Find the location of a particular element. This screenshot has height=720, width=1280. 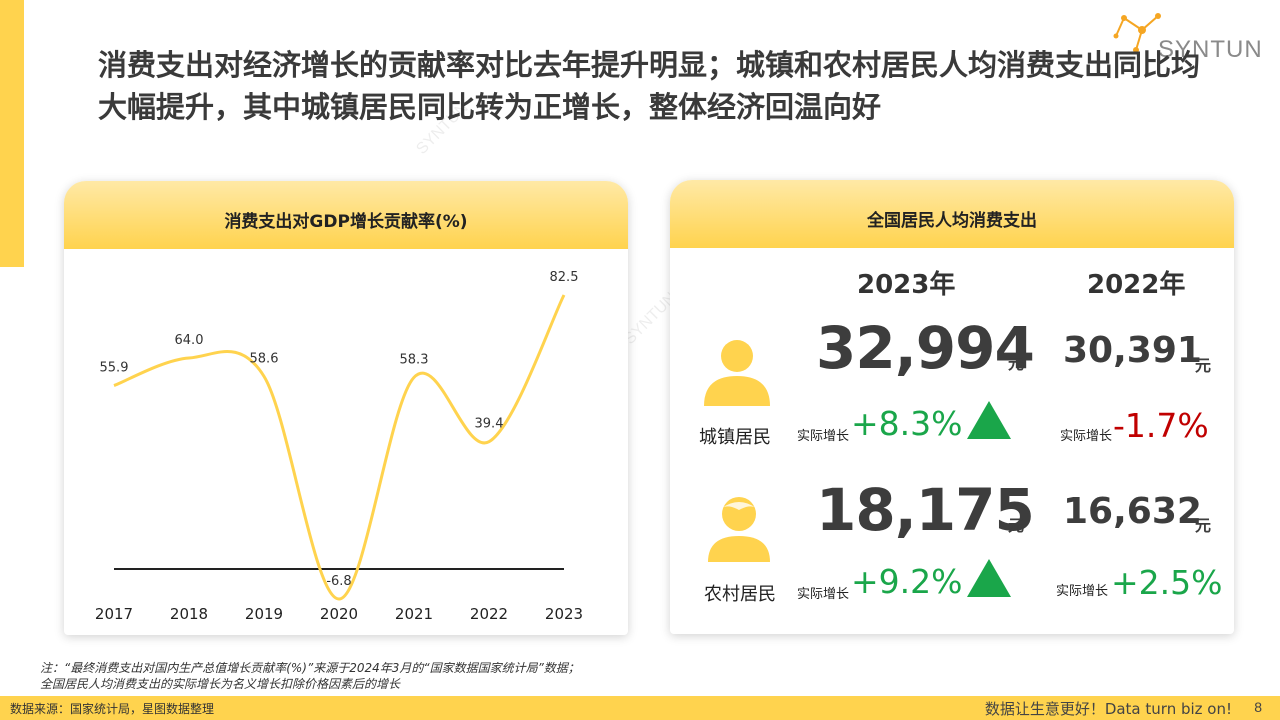

rural-2023-growth-label: 实际增长 is located at coordinates (823, 594).